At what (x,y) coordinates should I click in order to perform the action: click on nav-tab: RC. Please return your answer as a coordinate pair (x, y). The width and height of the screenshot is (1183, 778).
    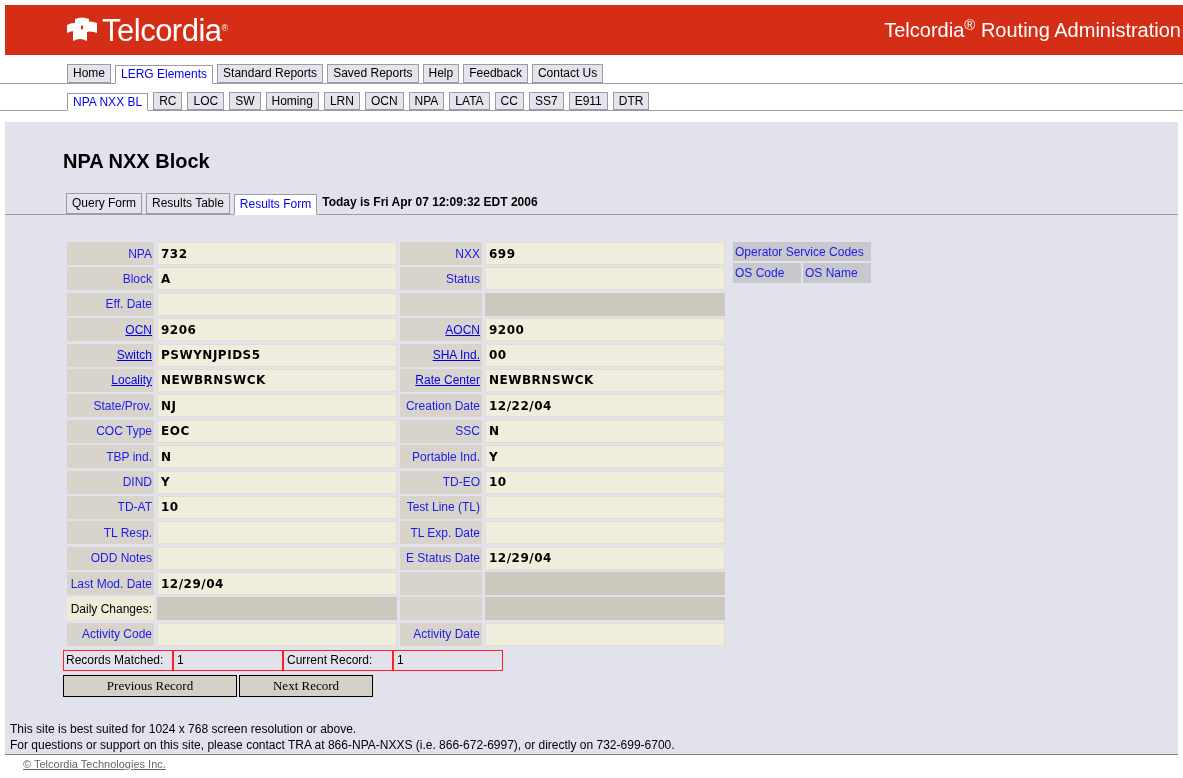
    Looking at the image, I should click on (168, 101).